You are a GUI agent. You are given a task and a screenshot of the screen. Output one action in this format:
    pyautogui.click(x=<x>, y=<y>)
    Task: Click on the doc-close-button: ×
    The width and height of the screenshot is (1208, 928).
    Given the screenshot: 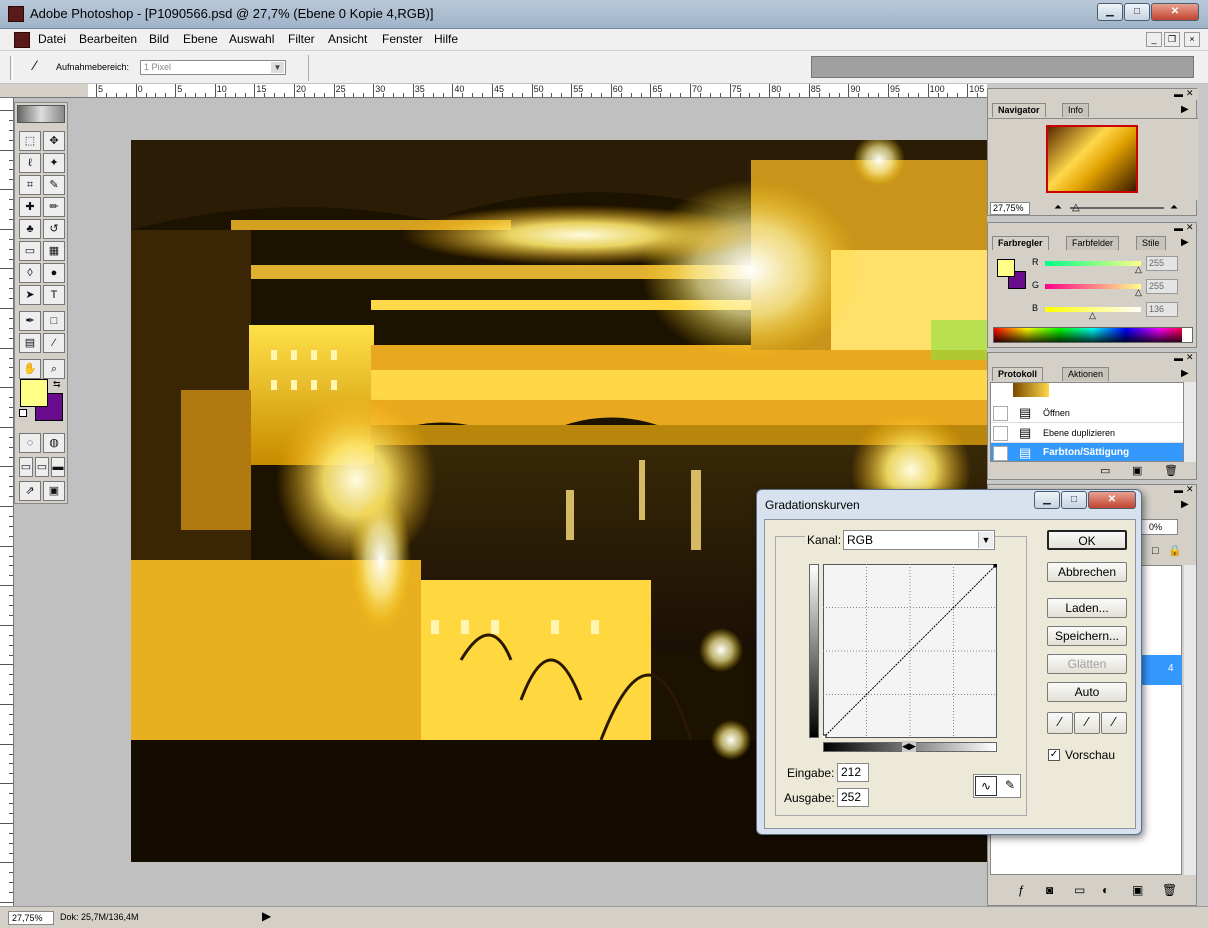 What is the action you would take?
    pyautogui.click(x=1192, y=39)
    